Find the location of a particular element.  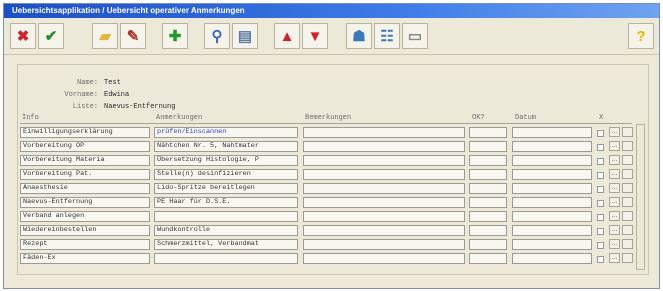

print-button: ▤ is located at coordinates (245, 36).